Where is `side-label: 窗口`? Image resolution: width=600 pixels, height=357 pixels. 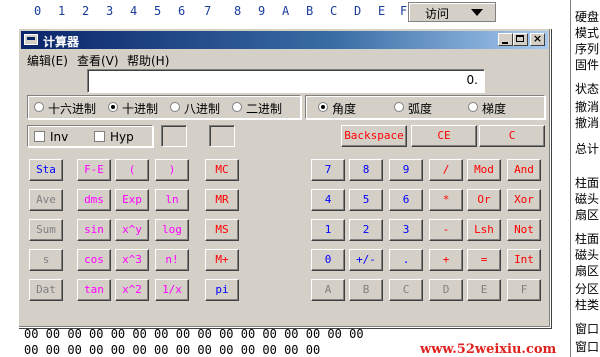
side-label: 窗口 is located at coordinates (587, 347).